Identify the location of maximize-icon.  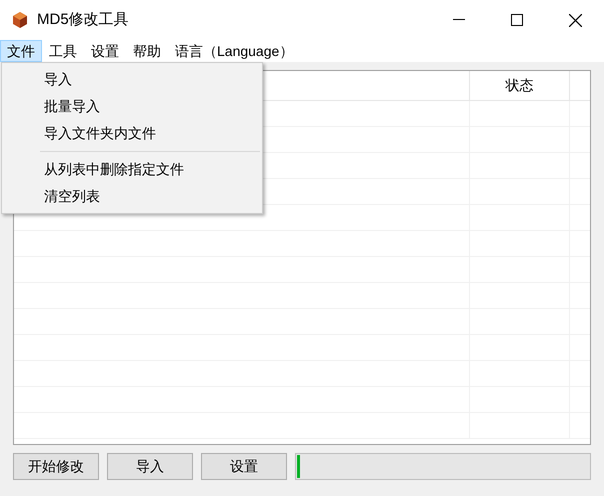
(517, 20).